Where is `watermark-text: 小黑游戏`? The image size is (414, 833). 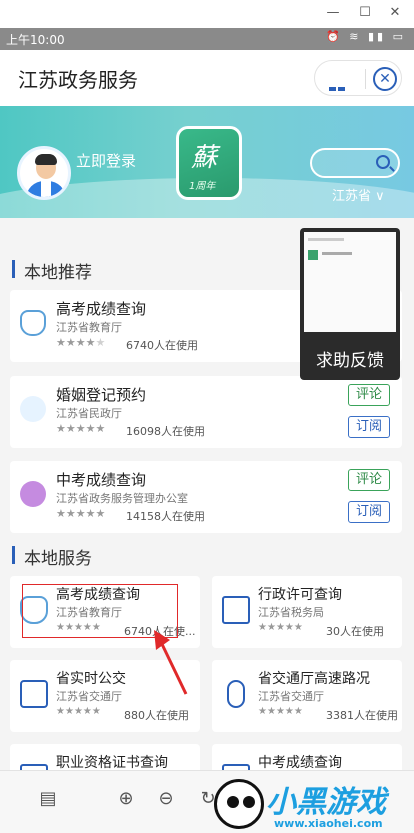 watermark-text: 小黑游戏 is located at coordinates (326, 802).